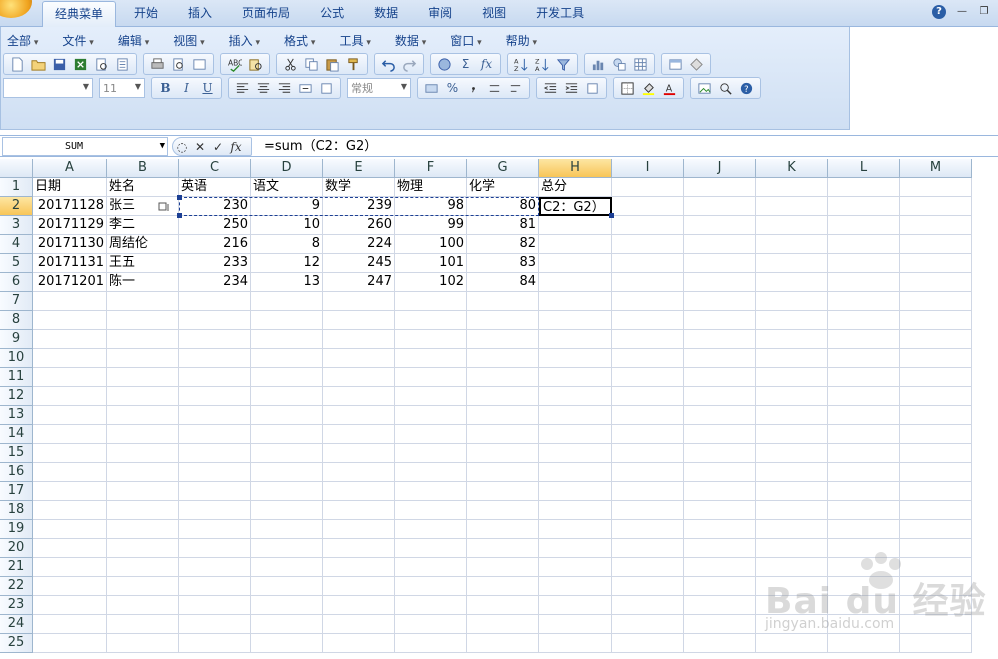 Image resolution: width=998 pixels, height=659 pixels. I want to click on cell-g14, so click(503, 434).